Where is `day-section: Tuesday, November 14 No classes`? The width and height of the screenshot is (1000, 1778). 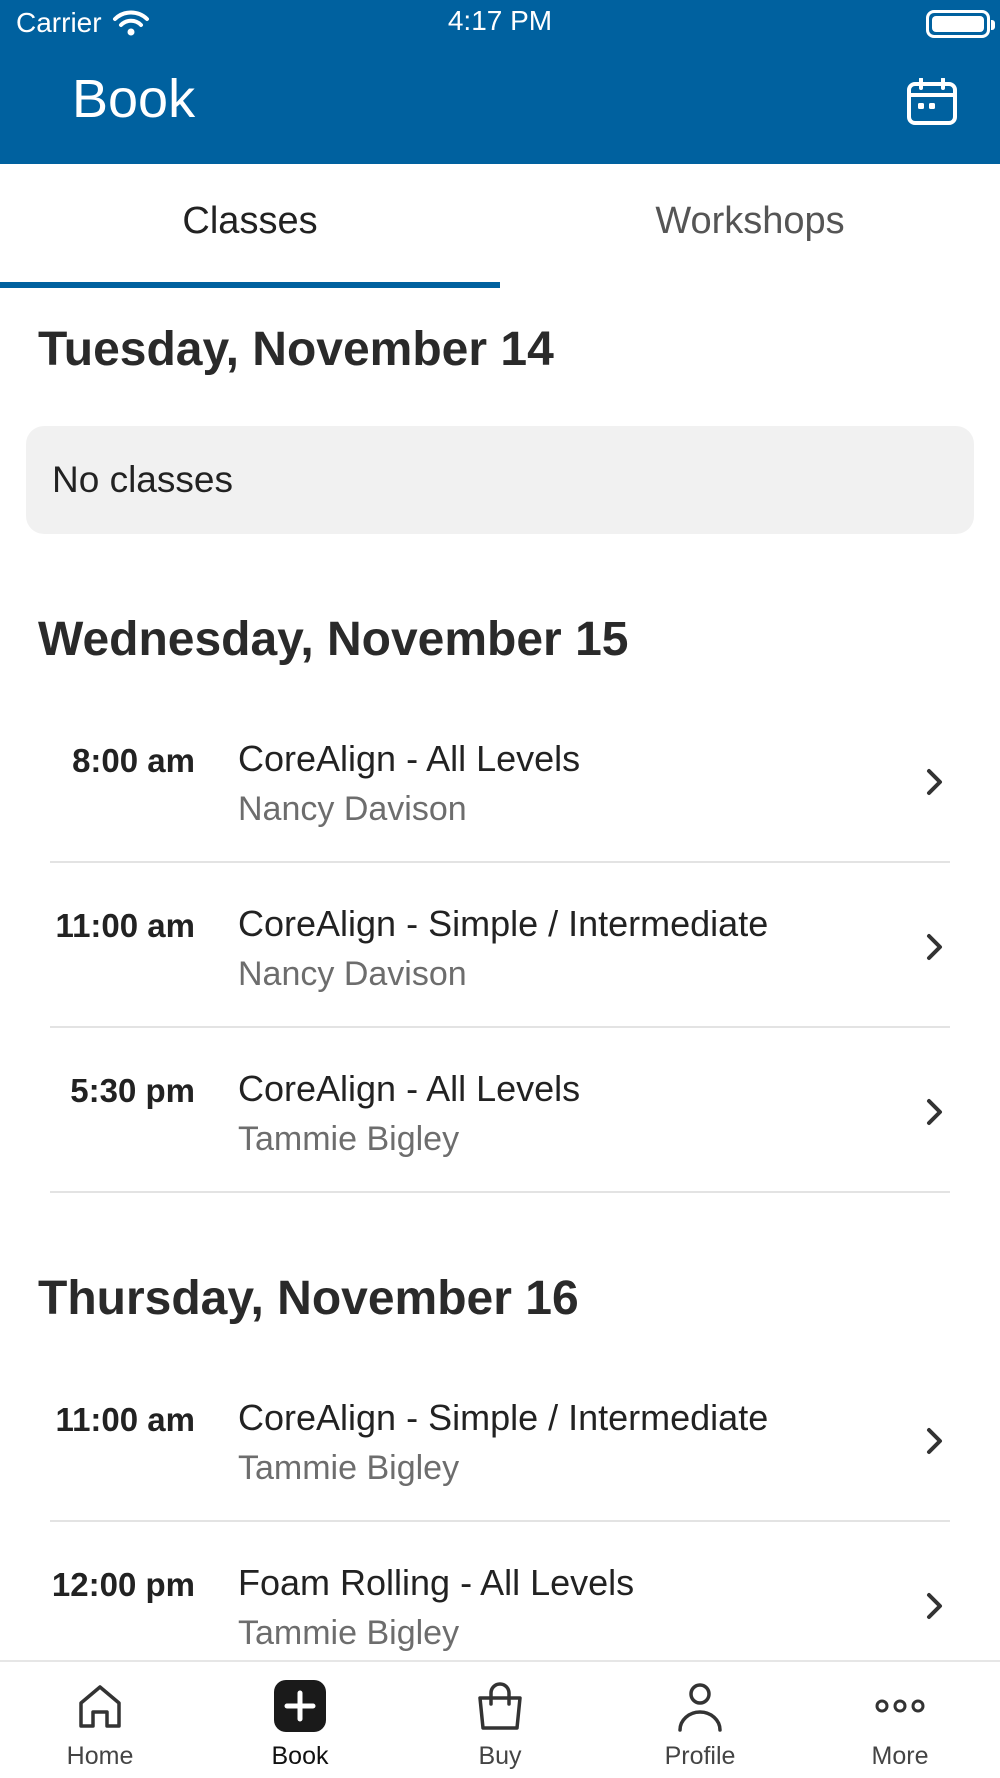 day-section: Tuesday, November 14 No classes is located at coordinates (500, 411).